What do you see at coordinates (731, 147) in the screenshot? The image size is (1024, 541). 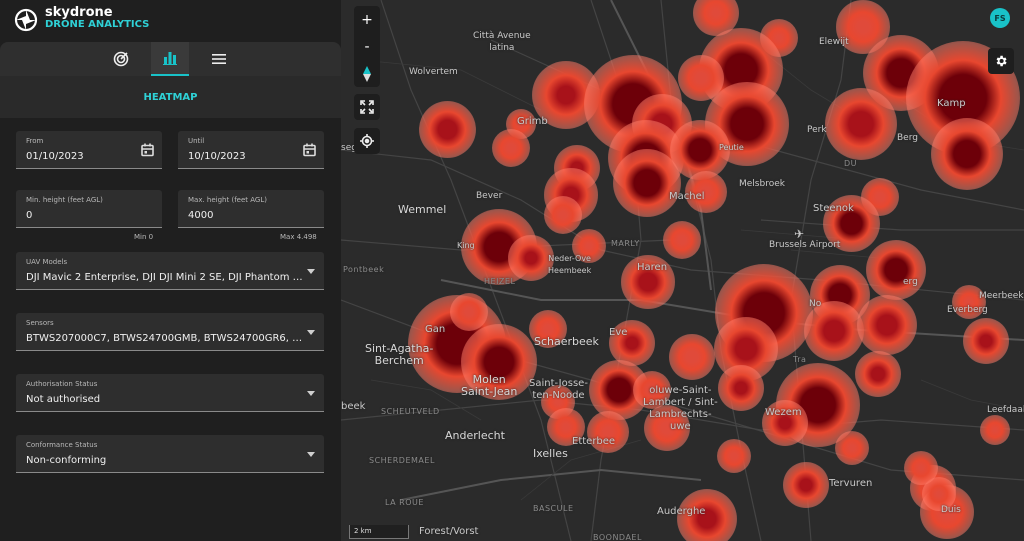 I see `place-peutie: Peutie` at bounding box center [731, 147].